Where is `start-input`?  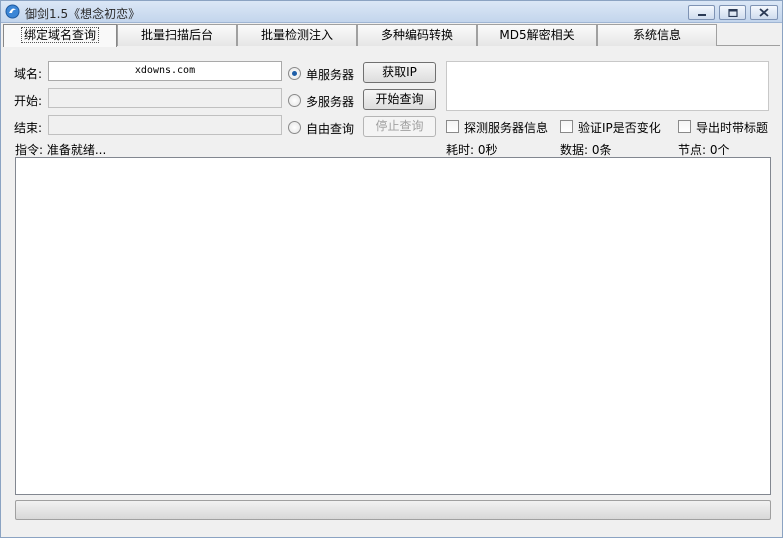 start-input is located at coordinates (165, 98).